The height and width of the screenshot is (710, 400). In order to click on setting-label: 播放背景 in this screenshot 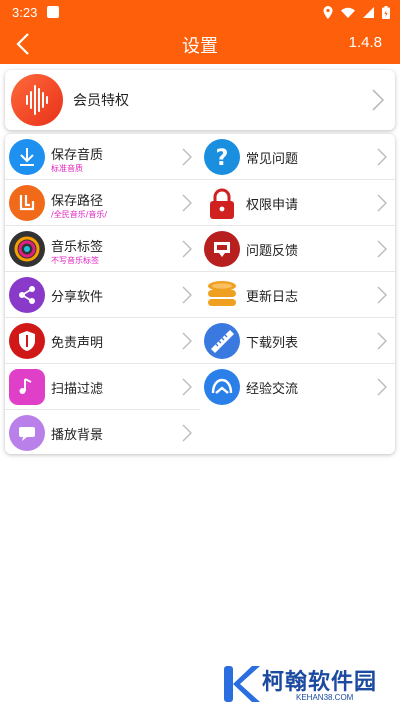, I will do `click(77, 435)`.